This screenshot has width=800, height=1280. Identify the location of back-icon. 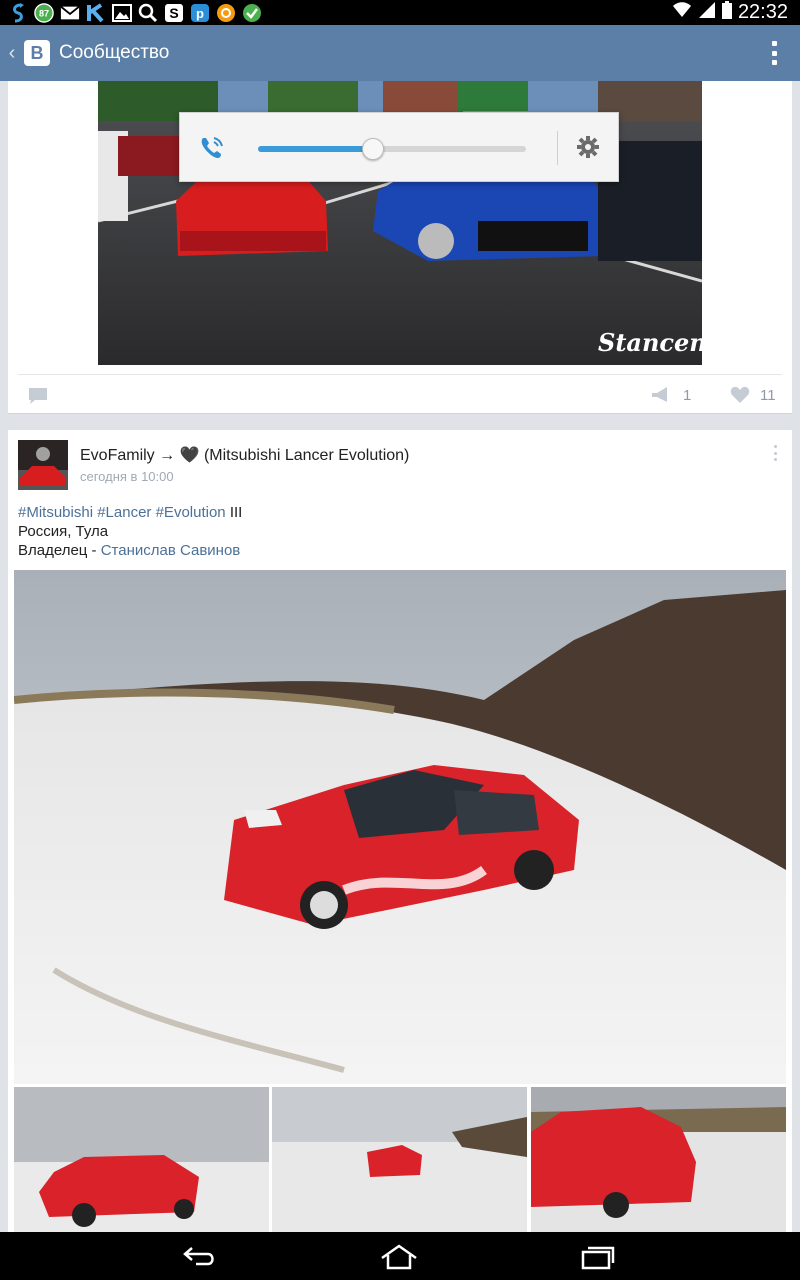
(200, 1258).